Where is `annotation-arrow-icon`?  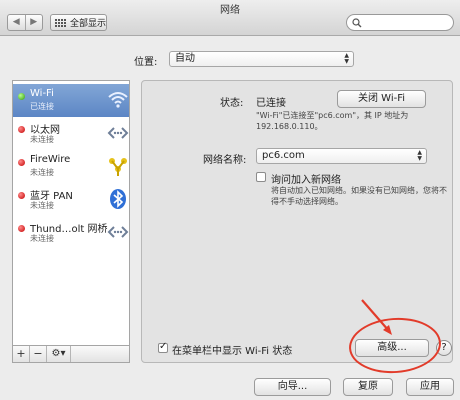 annotation-arrow-icon is located at coordinates (376, 317).